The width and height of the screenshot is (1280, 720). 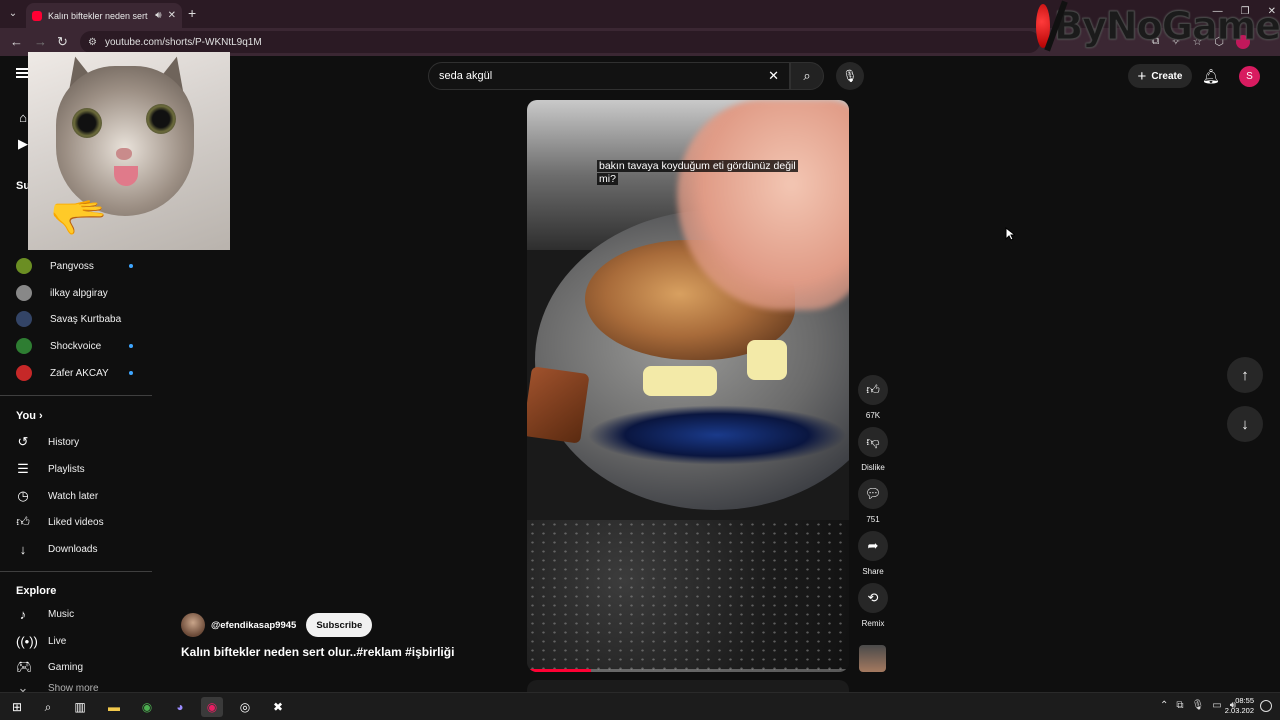 I want to click on you-section-title: You ›, so click(x=29, y=416).